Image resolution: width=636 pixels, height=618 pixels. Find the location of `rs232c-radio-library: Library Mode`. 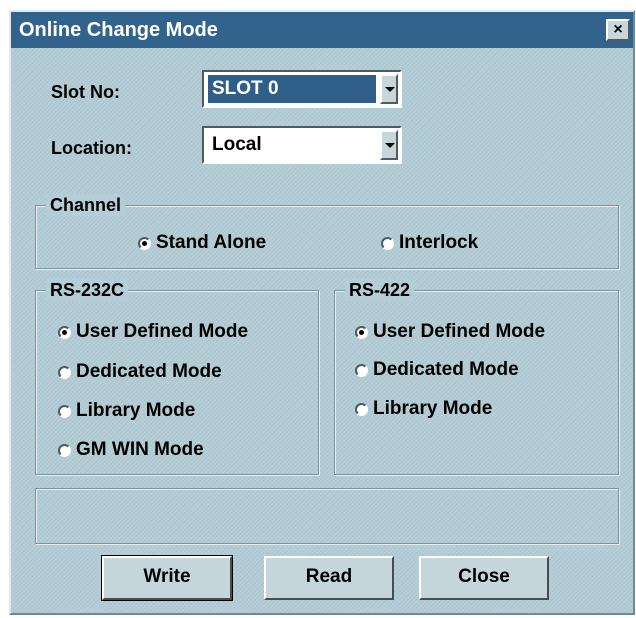

rs232c-radio-library: Library Mode is located at coordinates (126, 411).